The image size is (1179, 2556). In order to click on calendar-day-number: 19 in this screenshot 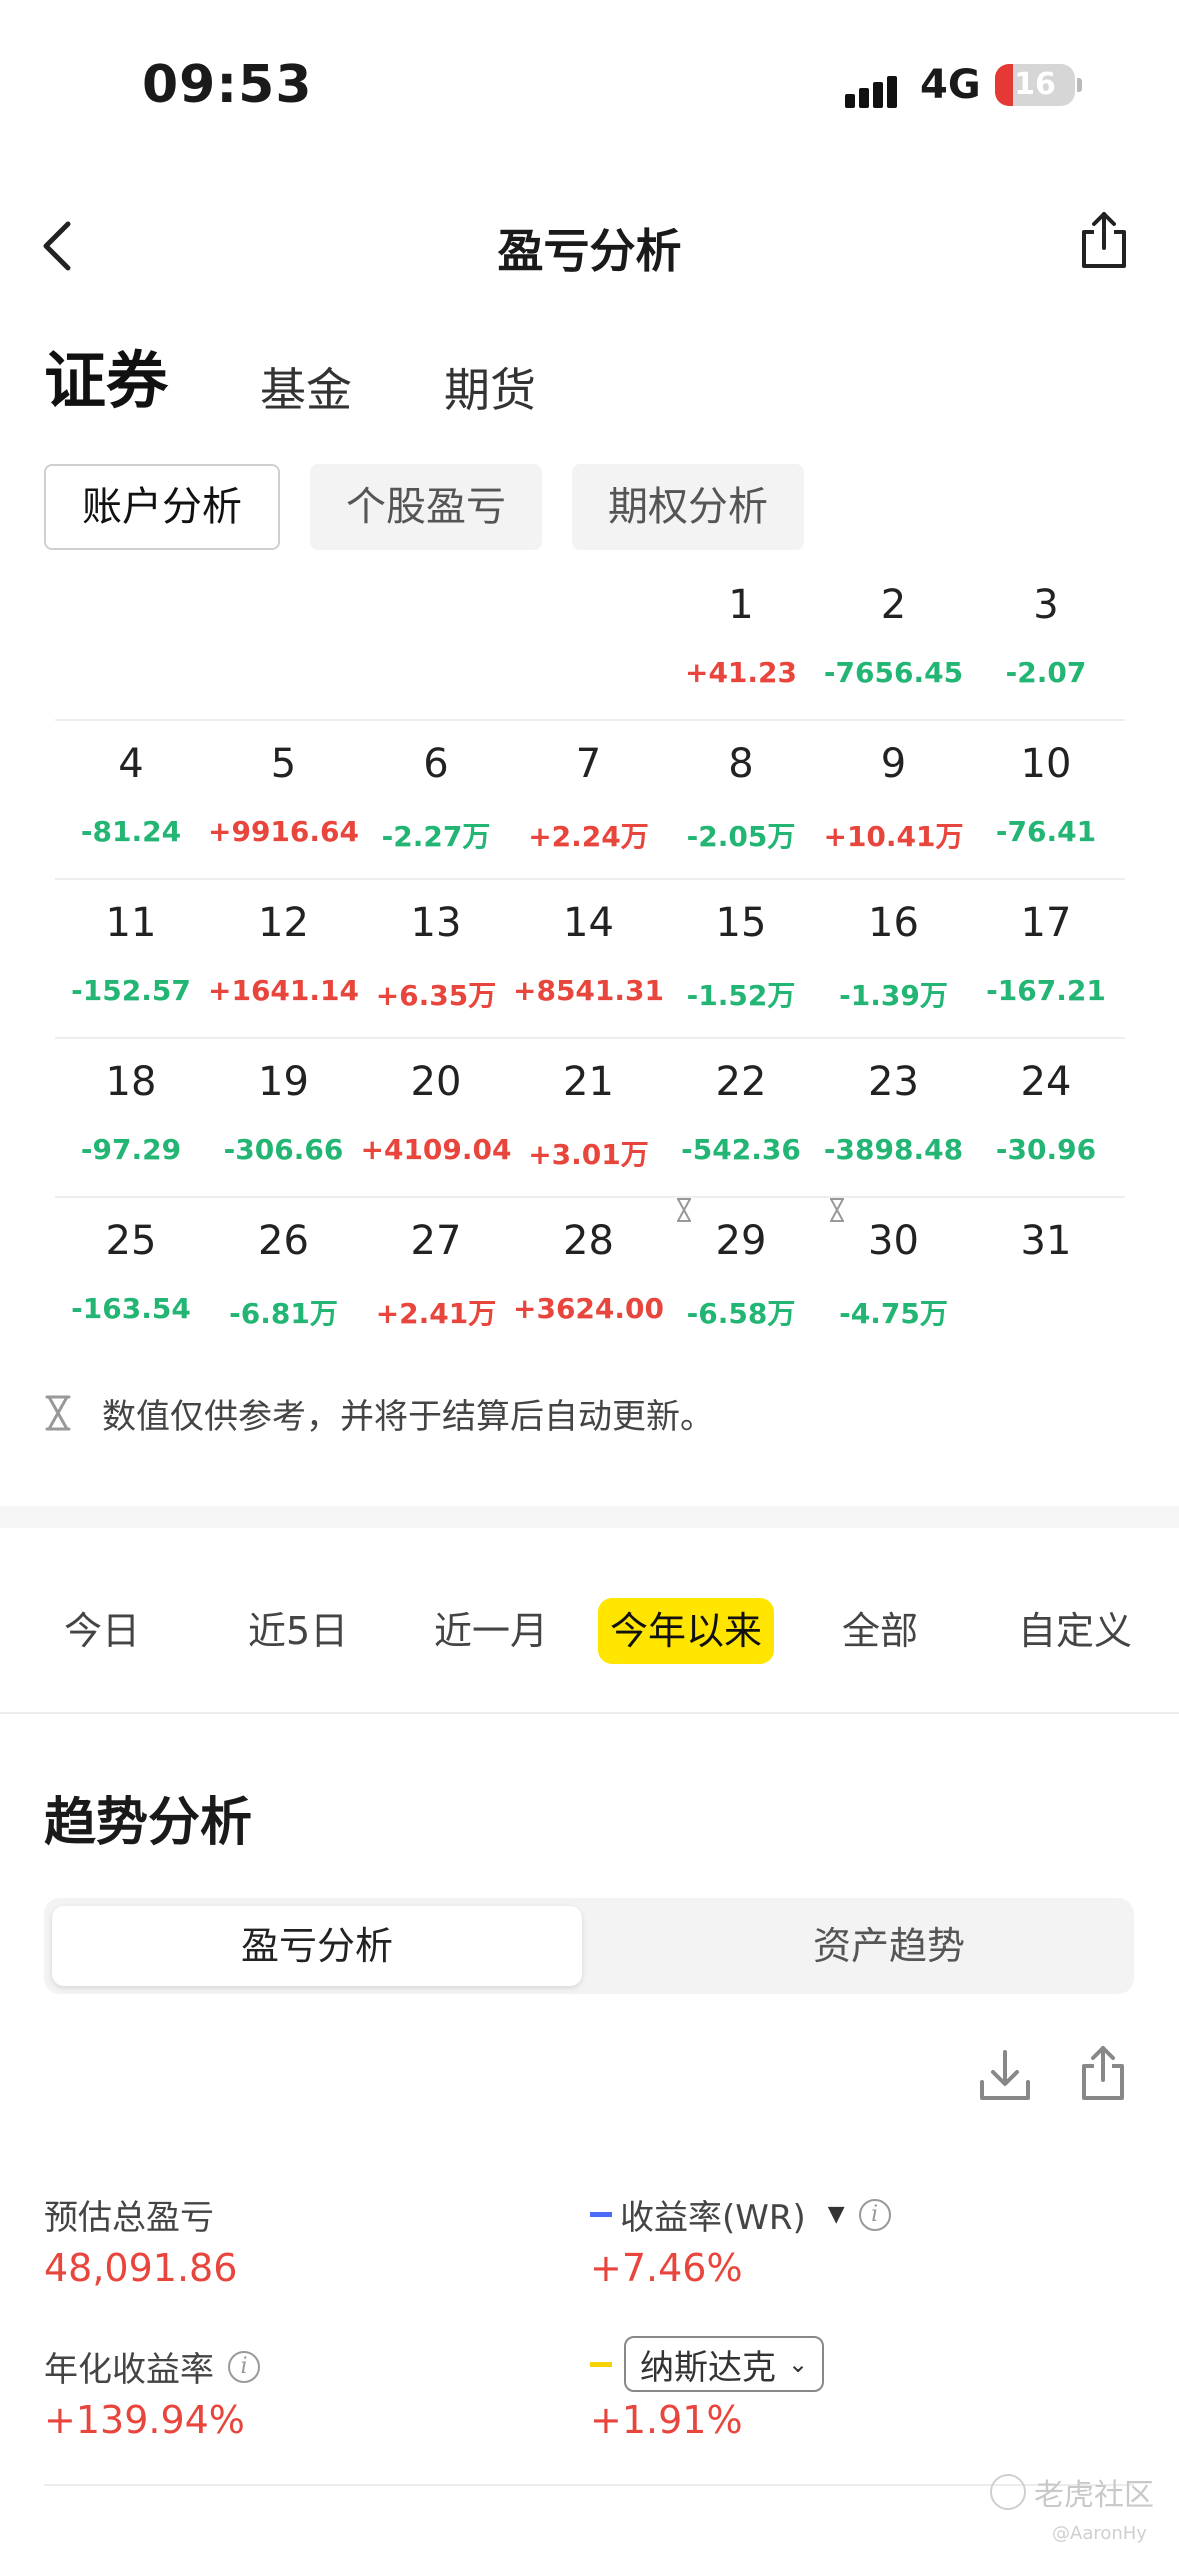, I will do `click(283, 1082)`.